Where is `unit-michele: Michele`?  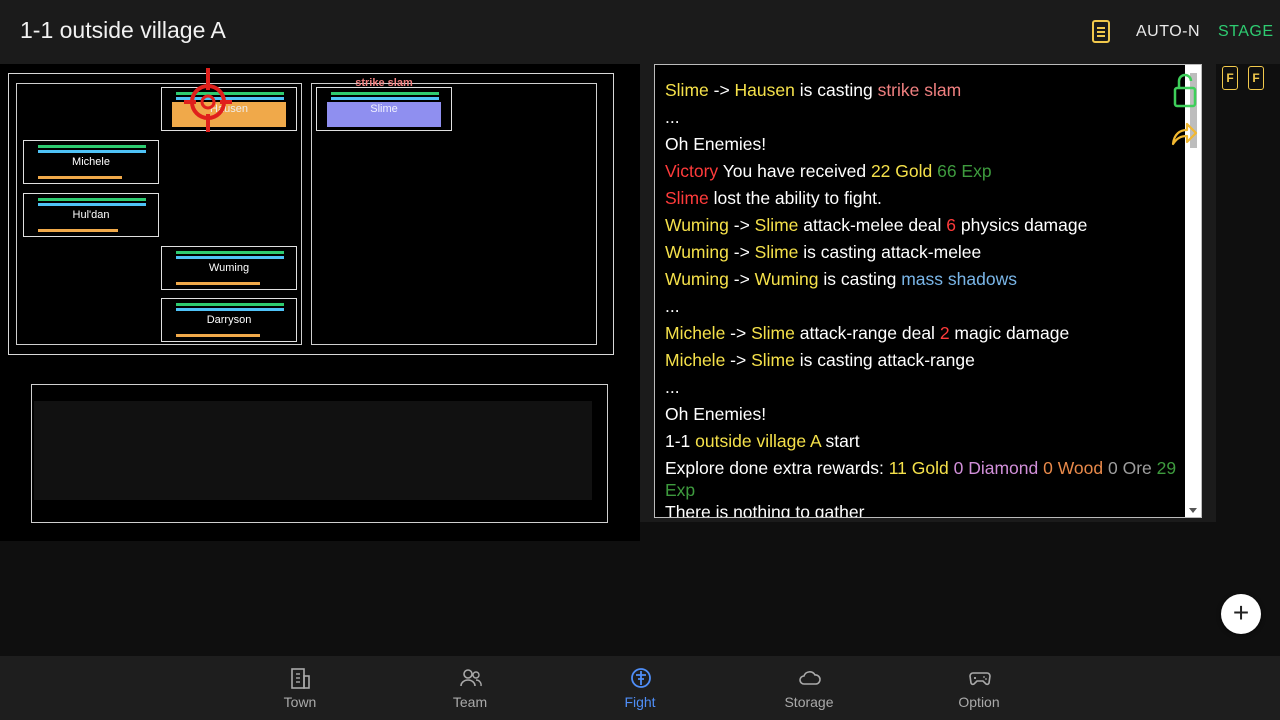
unit-michele: Michele is located at coordinates (91, 162).